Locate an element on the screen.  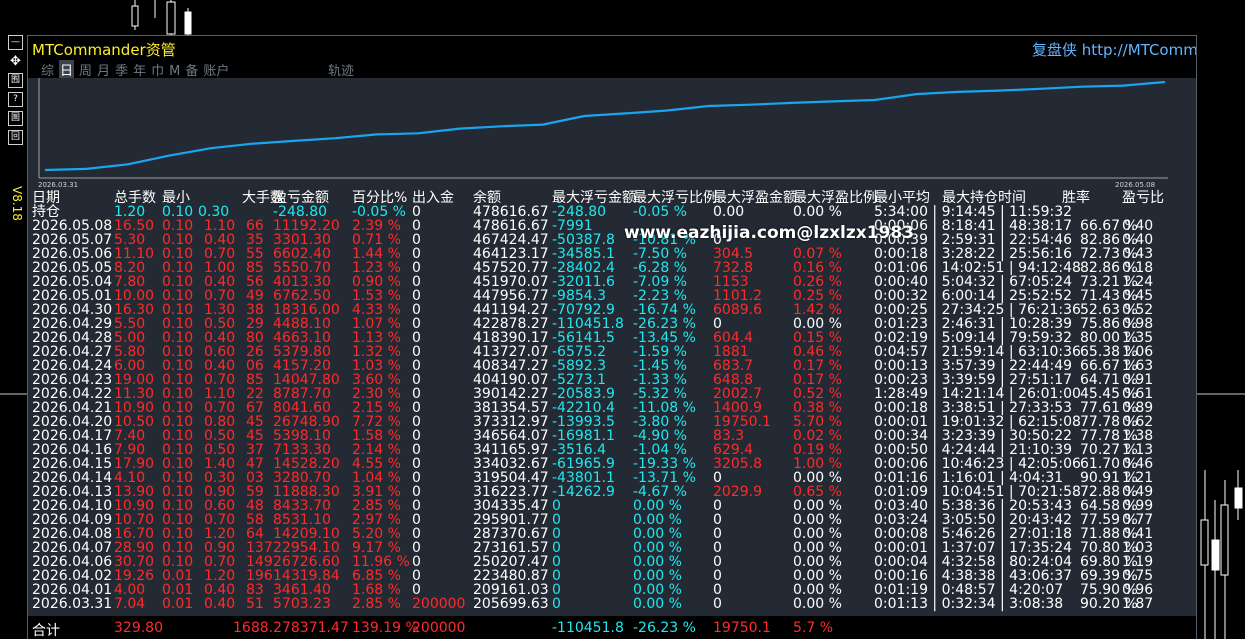
move-icon: ✥ is located at coordinates (15, 61).